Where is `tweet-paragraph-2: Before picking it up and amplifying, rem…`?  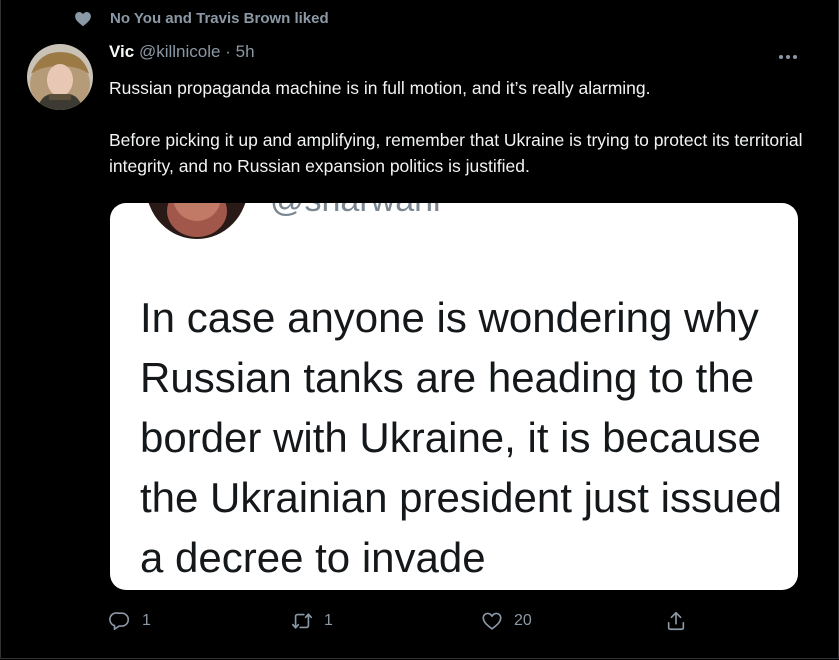 tweet-paragraph-2: Before picking it up and amplifying, rem… is located at coordinates (456, 153).